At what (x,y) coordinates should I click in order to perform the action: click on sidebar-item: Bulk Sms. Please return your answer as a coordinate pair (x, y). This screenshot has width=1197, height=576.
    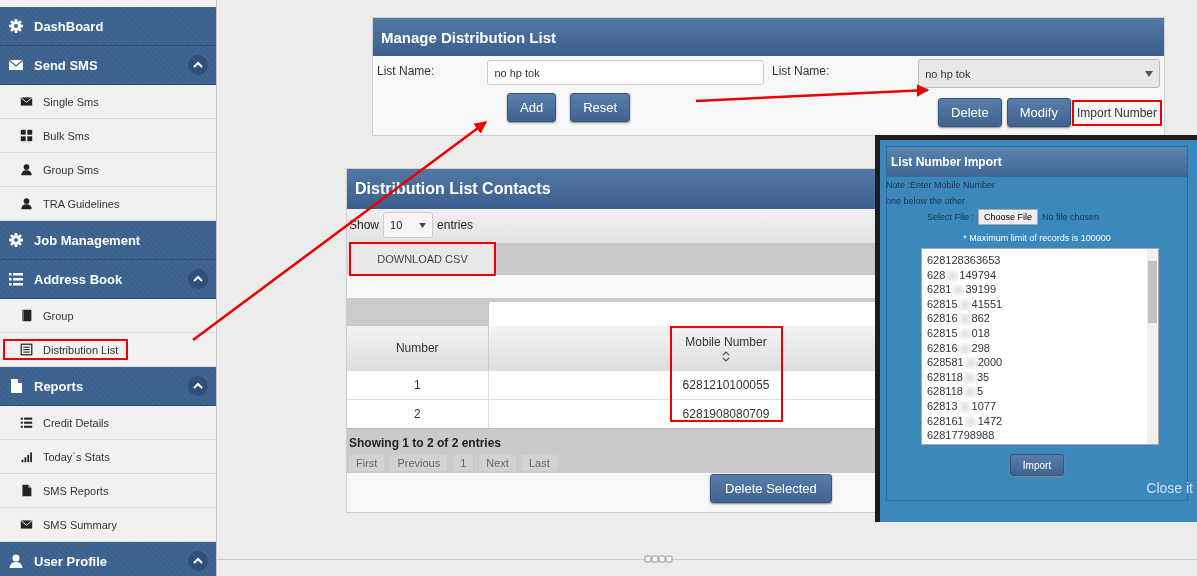
    Looking at the image, I should click on (66, 135).